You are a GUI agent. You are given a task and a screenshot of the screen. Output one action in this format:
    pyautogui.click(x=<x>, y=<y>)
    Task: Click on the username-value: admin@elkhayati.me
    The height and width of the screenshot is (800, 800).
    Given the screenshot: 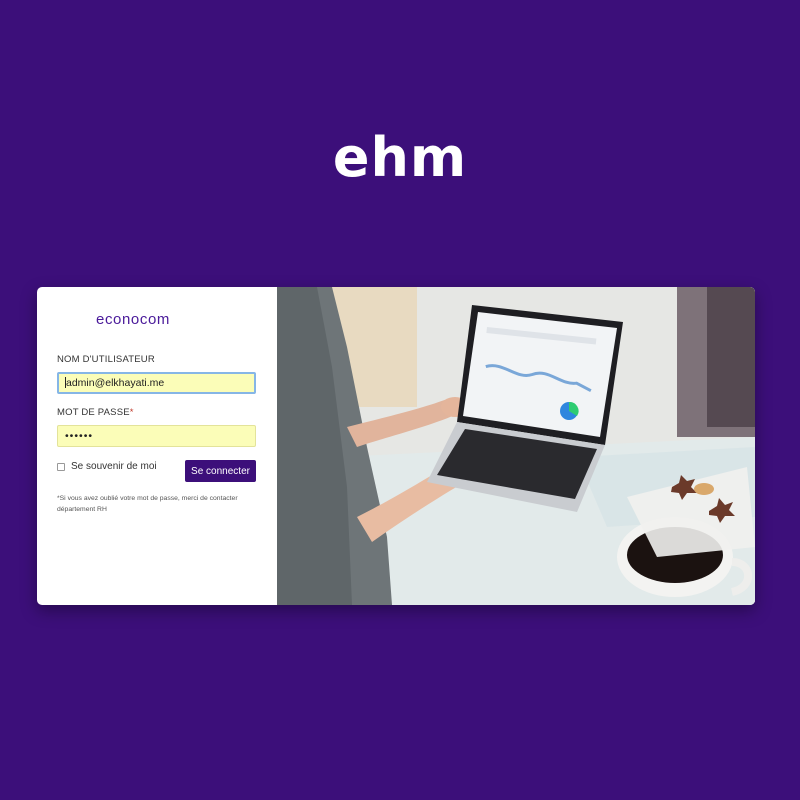 What is the action you would take?
    pyautogui.click(x=115, y=383)
    